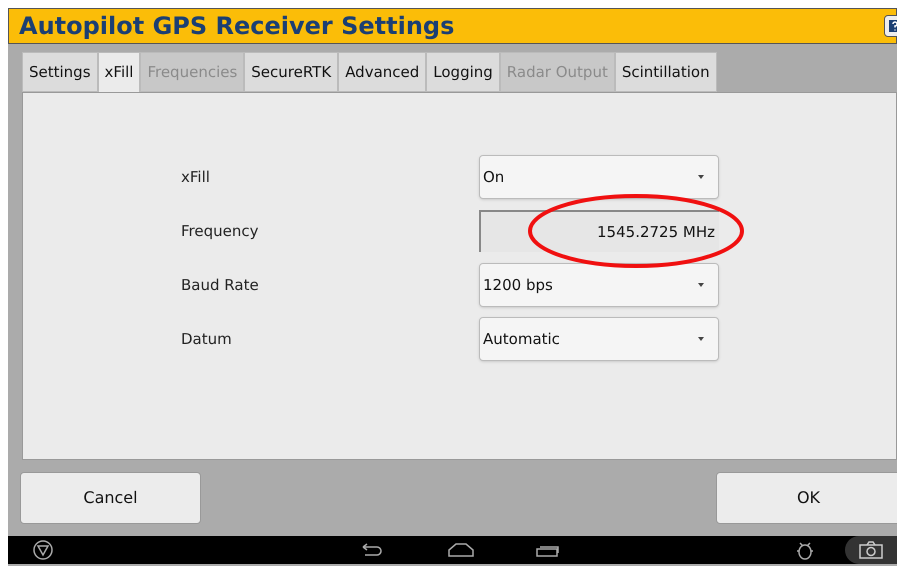 The image size is (897, 566). What do you see at coordinates (220, 231) in the screenshot?
I see `field-label: Frequency` at bounding box center [220, 231].